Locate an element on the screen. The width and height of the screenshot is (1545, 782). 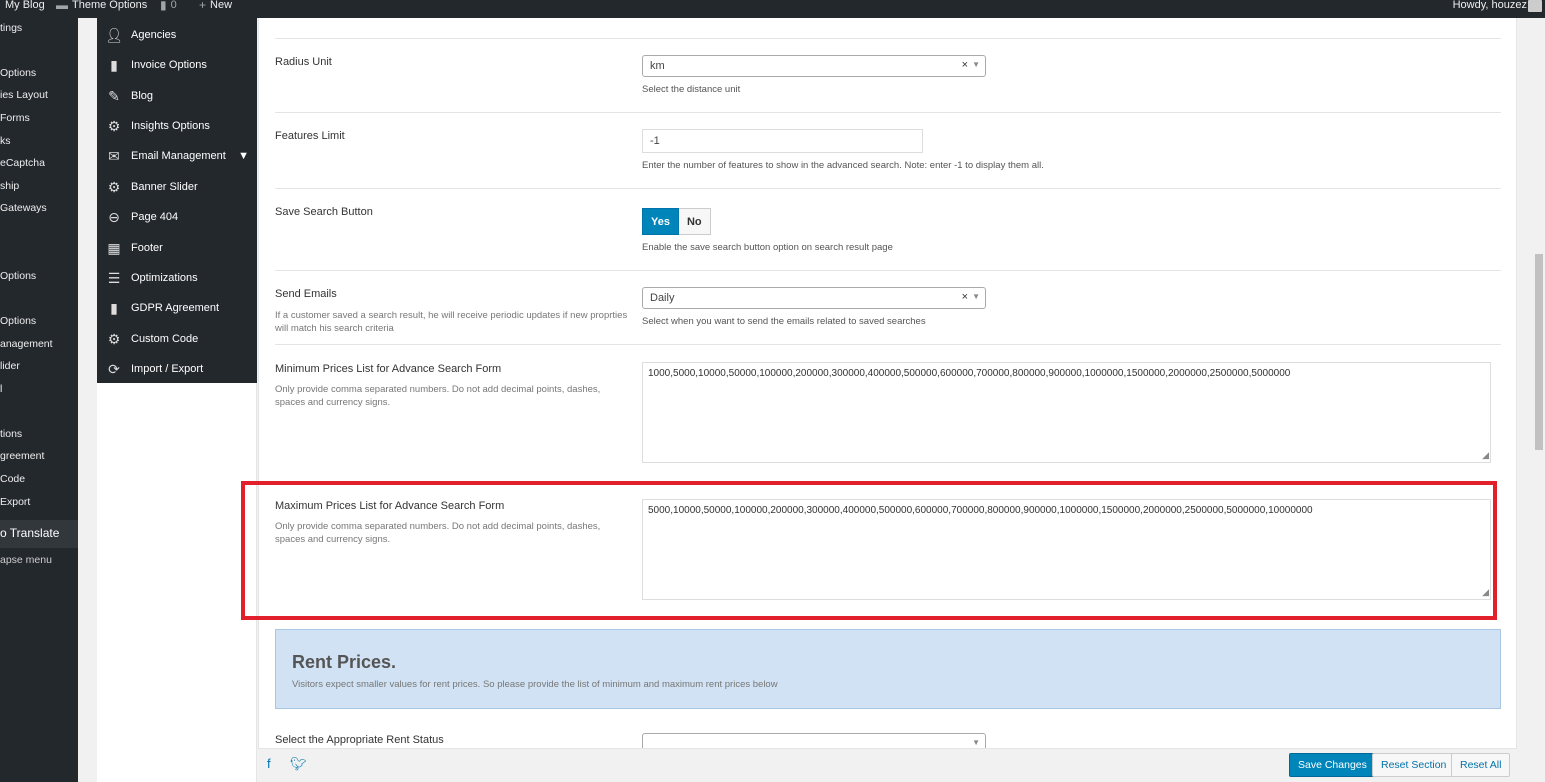
nav-item-gdpr-agreement: ▮ GDPR Agreement is located at coordinates (177, 308).